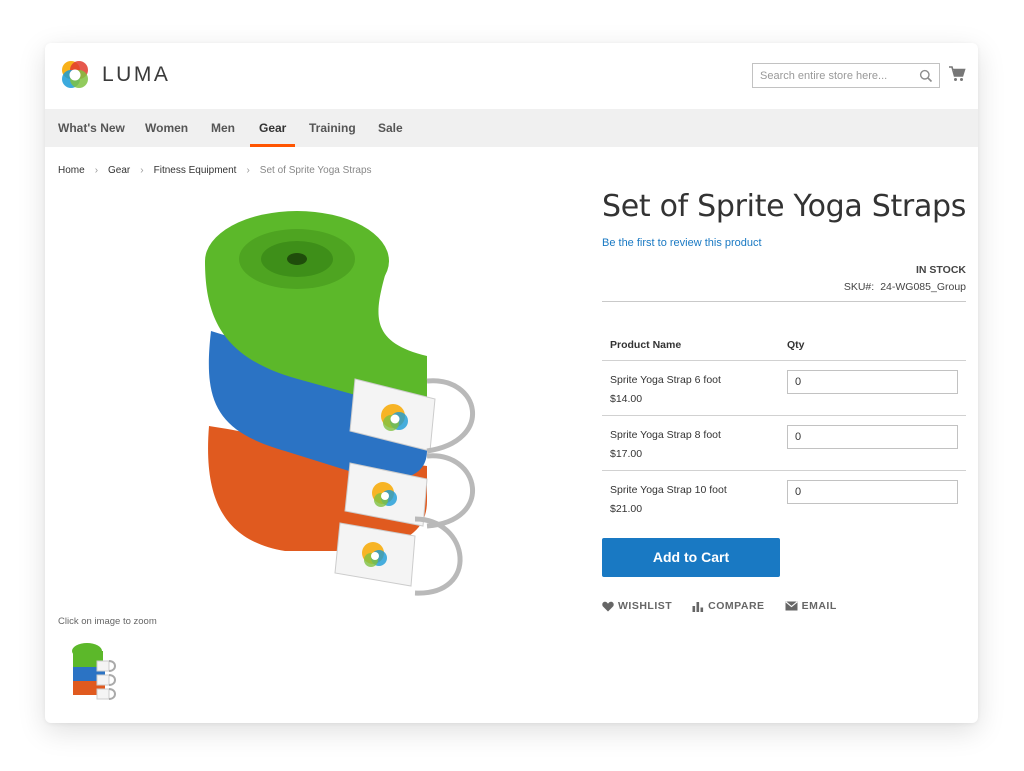 Image resolution: width=1024 pixels, height=771 pixels. What do you see at coordinates (784, 388) in the screenshot?
I see `table-row: Sprite Yoga Strap 6 foot $14.00` at bounding box center [784, 388].